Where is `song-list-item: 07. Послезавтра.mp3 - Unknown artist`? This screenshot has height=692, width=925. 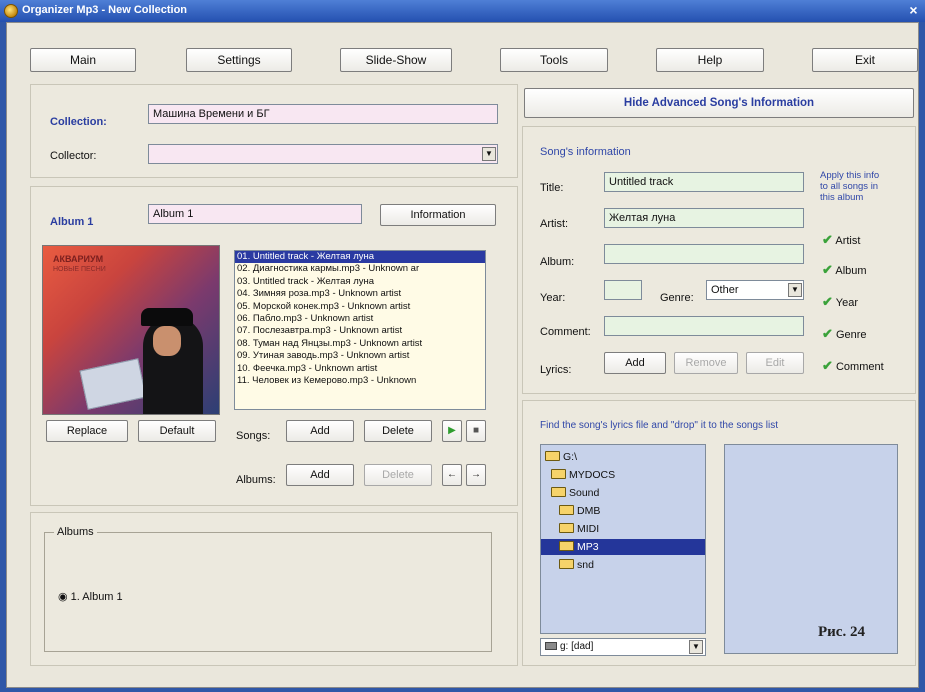 song-list-item: 07. Послезавтра.mp3 - Unknown artist is located at coordinates (360, 331).